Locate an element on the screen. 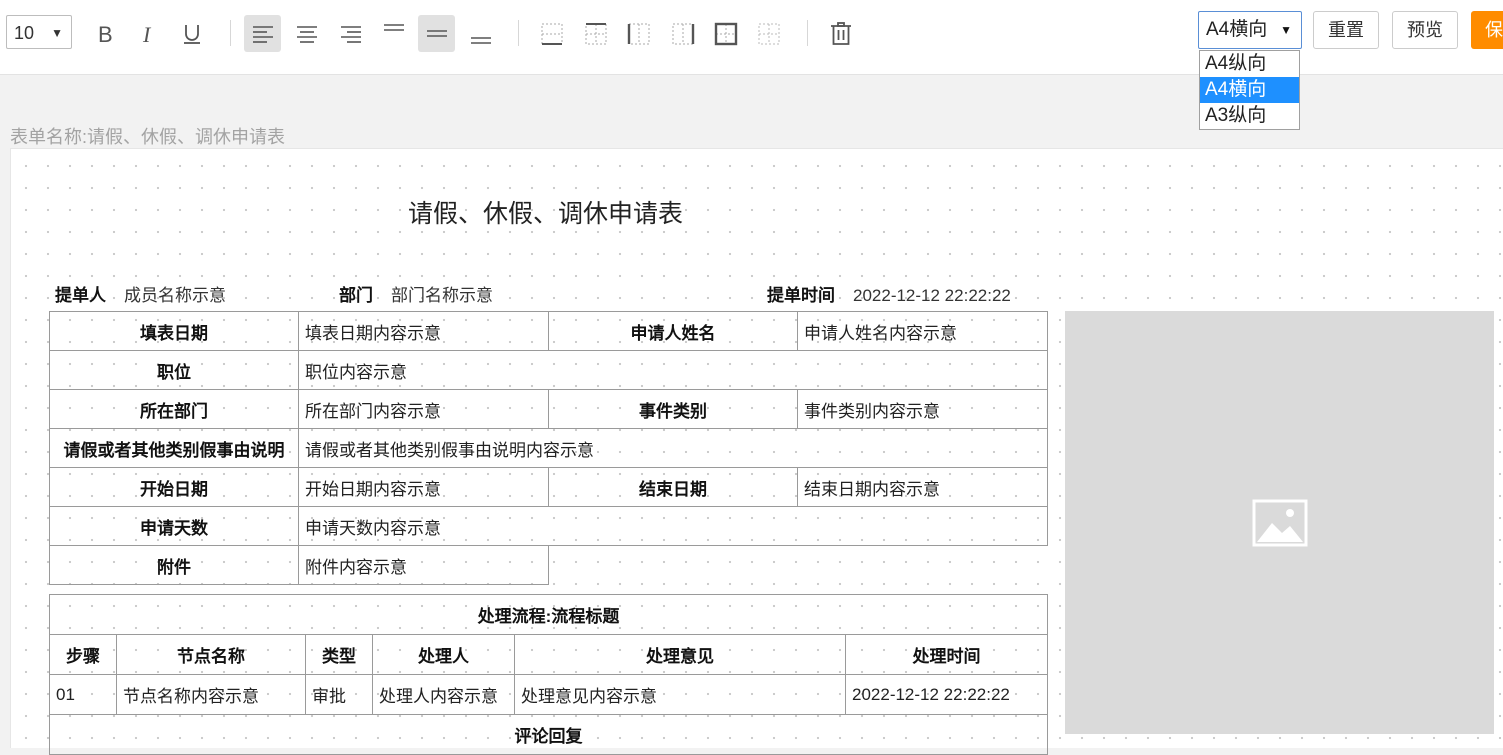  border-none-button is located at coordinates (768, 33).